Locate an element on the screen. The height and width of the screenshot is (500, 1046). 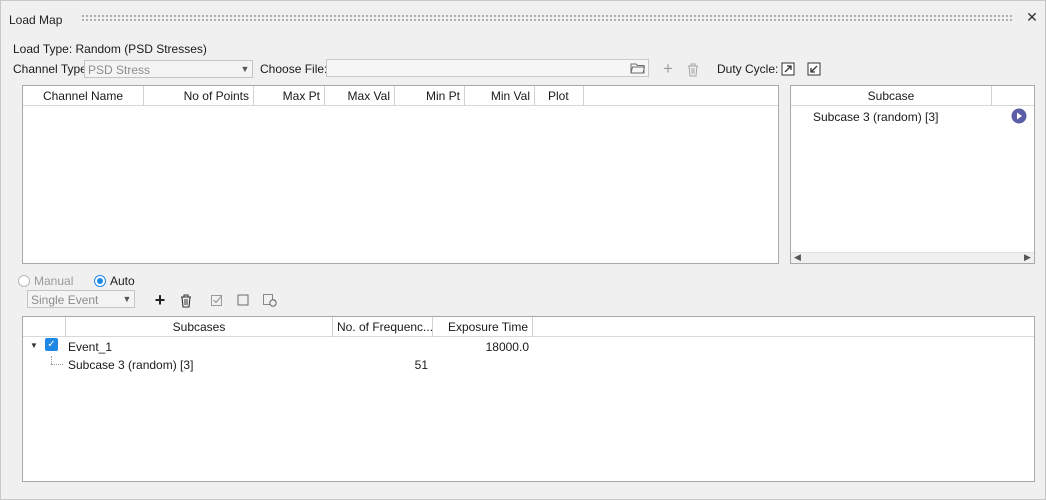
duty-cycle-check-button is located at coordinates (814, 69).